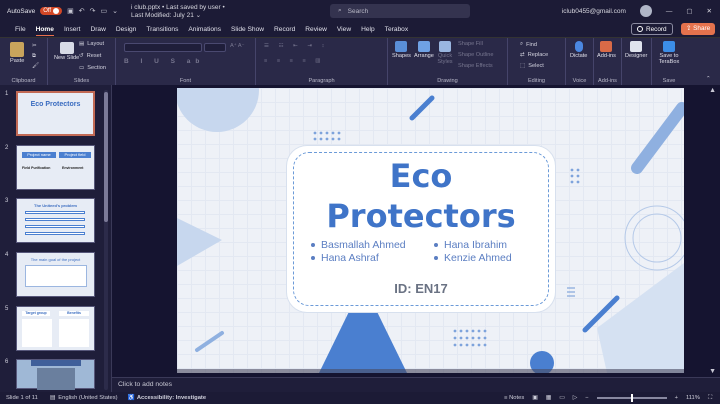  I want to click on close-icon: ✕, so click(709, 11).